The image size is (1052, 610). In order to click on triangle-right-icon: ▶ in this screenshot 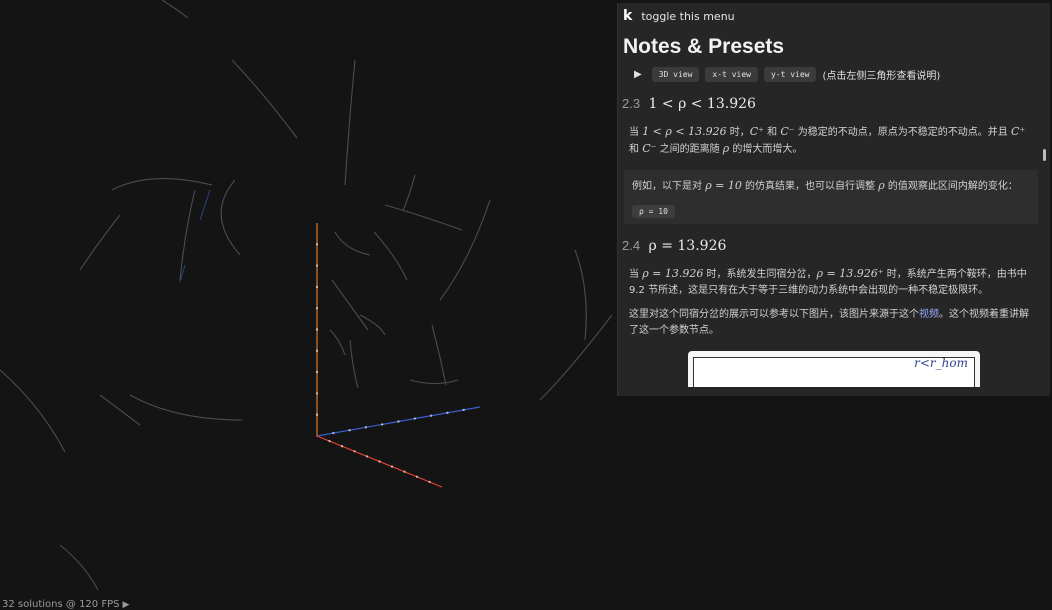, I will do `click(638, 74)`.